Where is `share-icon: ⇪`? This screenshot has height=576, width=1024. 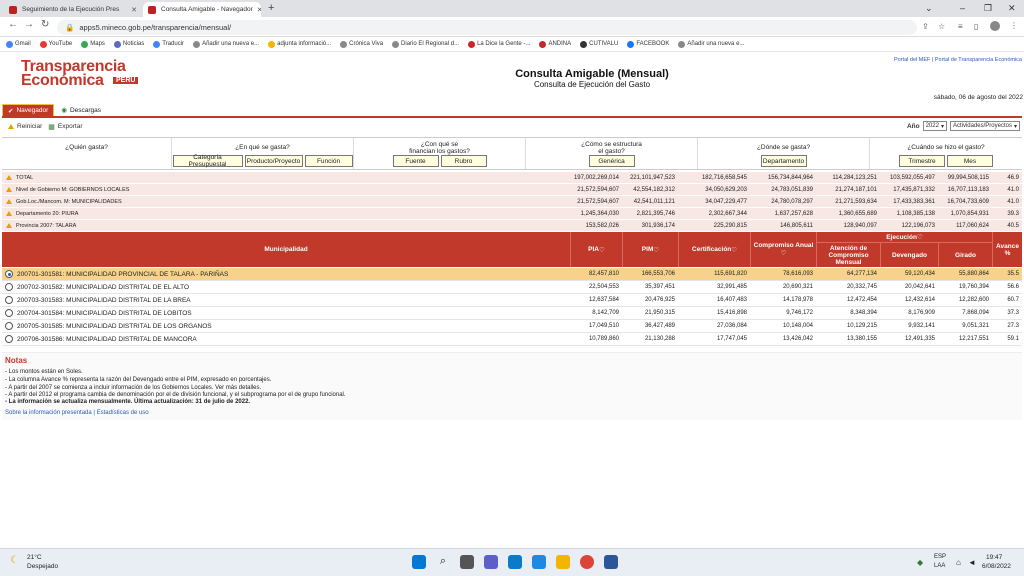 share-icon: ⇪ is located at coordinates (925, 26).